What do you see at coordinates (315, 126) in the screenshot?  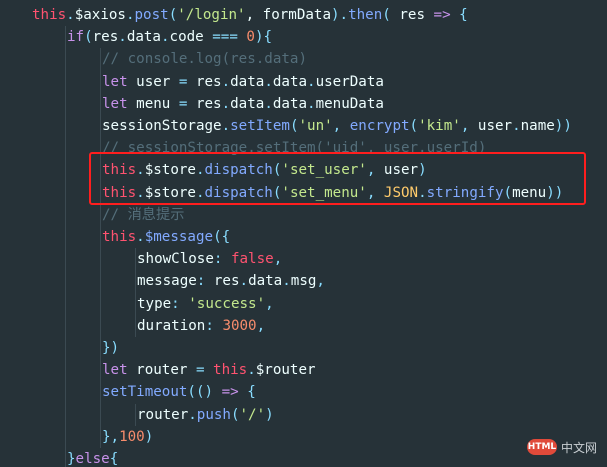 I see `code-token: 'un'` at bounding box center [315, 126].